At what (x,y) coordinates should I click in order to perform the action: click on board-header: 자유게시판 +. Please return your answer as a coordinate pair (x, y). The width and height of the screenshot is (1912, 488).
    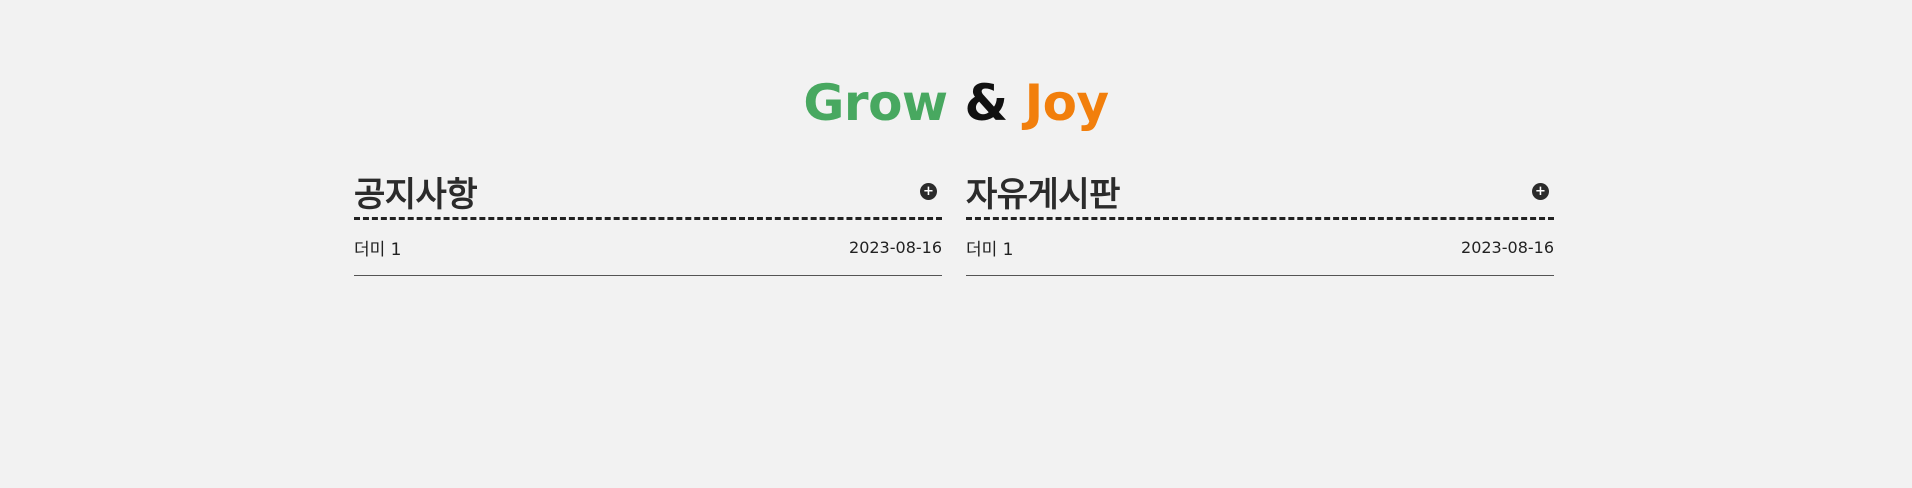
    Looking at the image, I should click on (1260, 194).